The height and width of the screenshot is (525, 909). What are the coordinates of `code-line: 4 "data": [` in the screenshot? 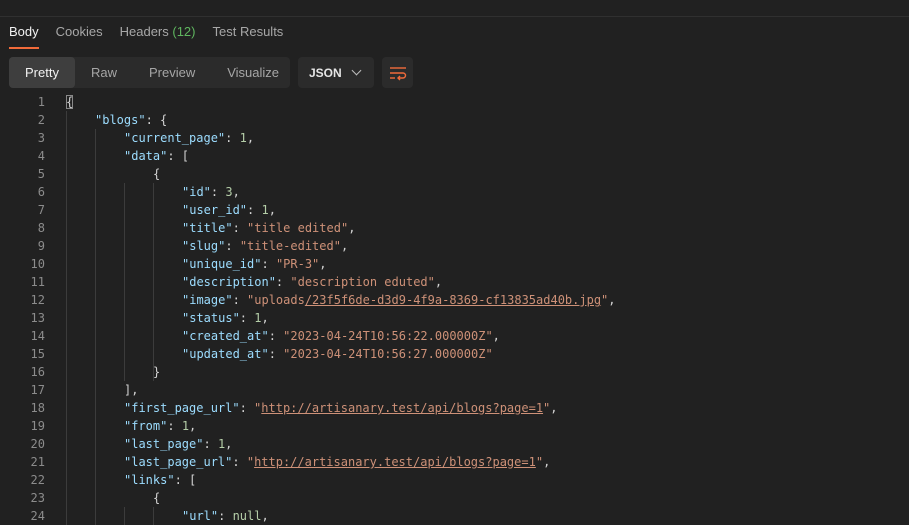 It's located at (454, 156).